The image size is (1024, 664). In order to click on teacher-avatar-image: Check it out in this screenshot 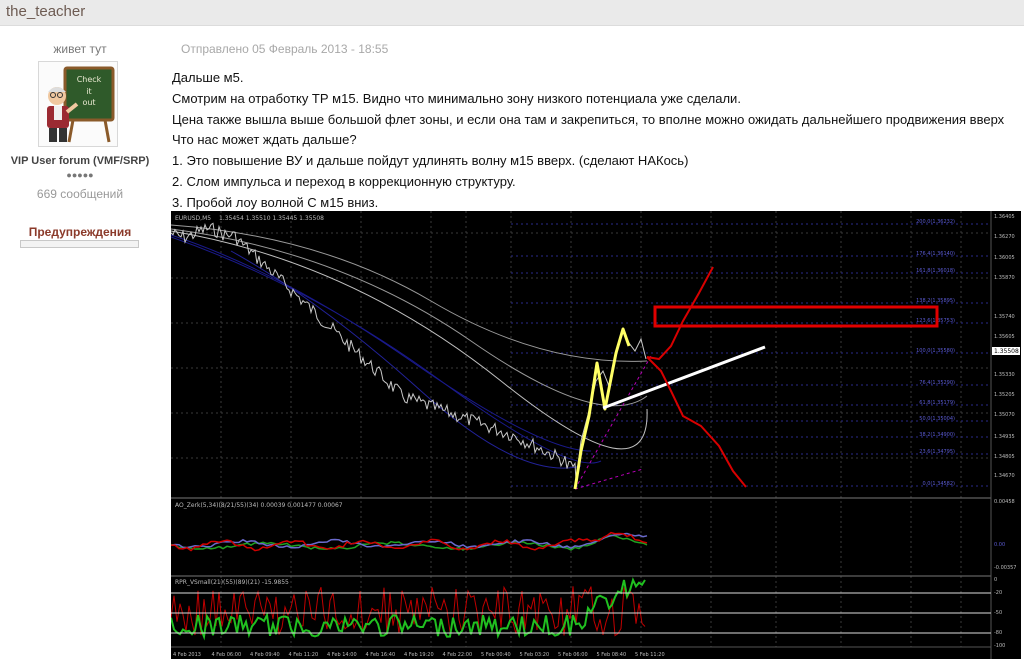, I will do `click(78, 104)`.